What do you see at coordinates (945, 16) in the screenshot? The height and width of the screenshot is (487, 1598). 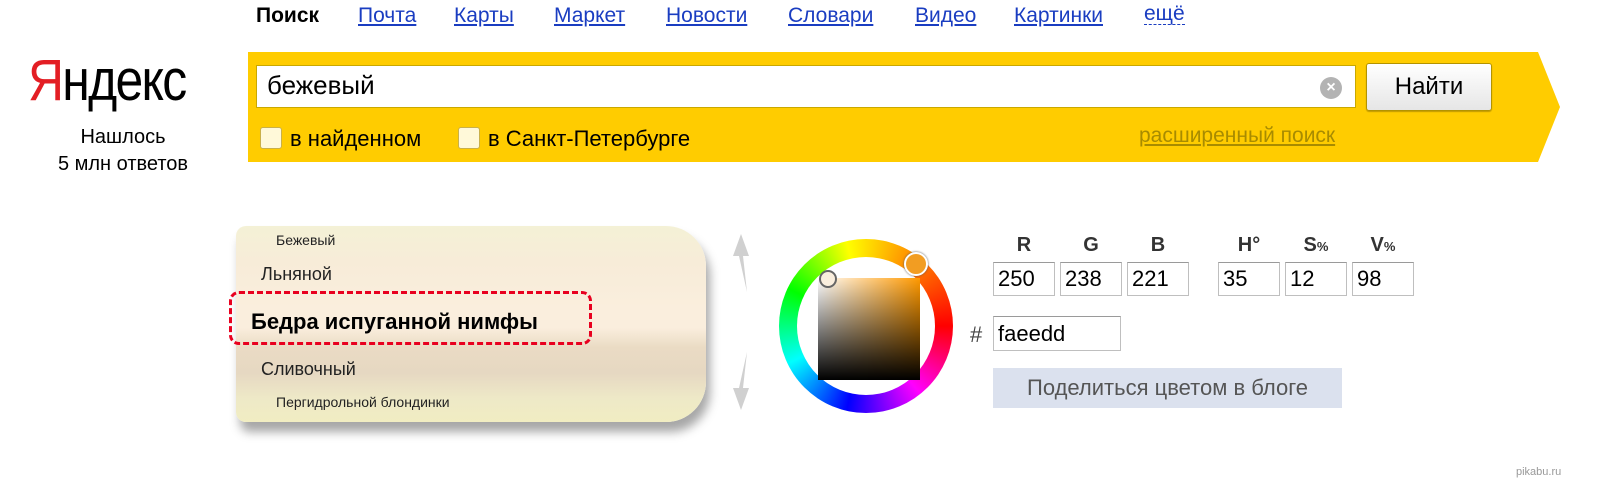 I see `nav-link-video: Видео` at bounding box center [945, 16].